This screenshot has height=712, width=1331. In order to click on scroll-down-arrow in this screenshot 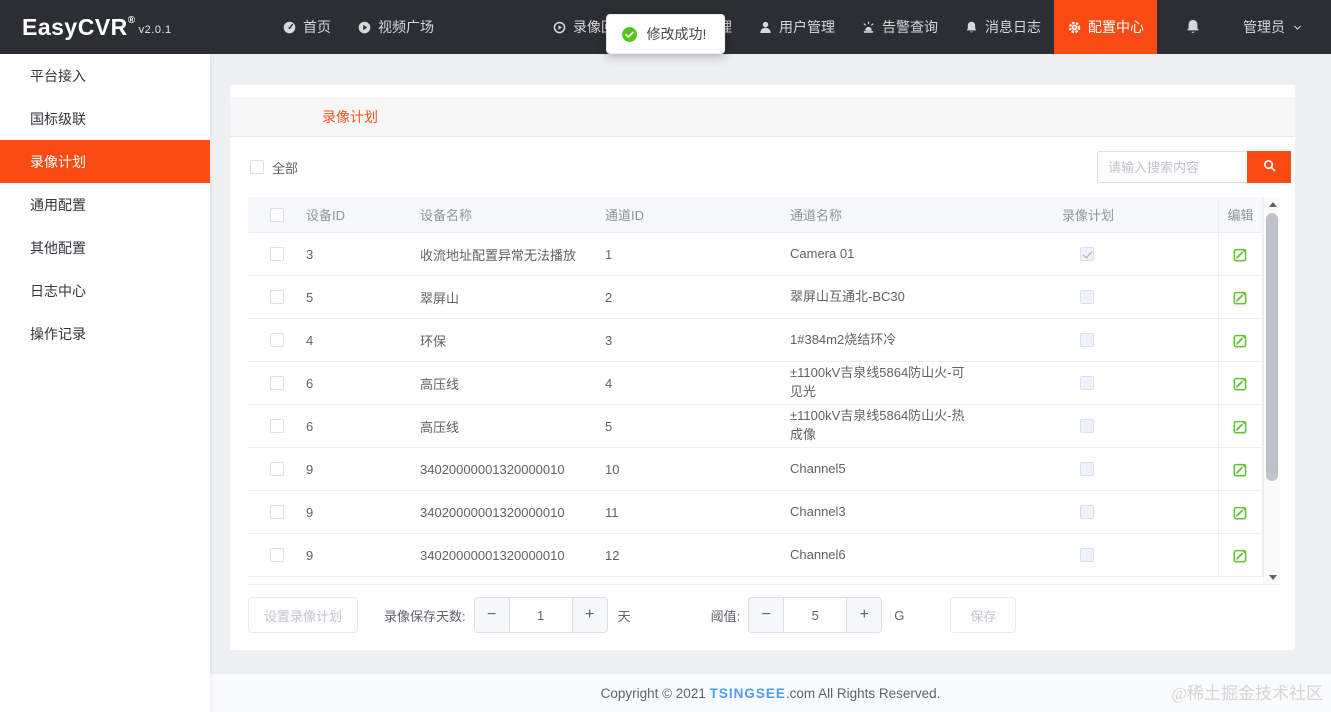, I will do `click(1272, 577)`.